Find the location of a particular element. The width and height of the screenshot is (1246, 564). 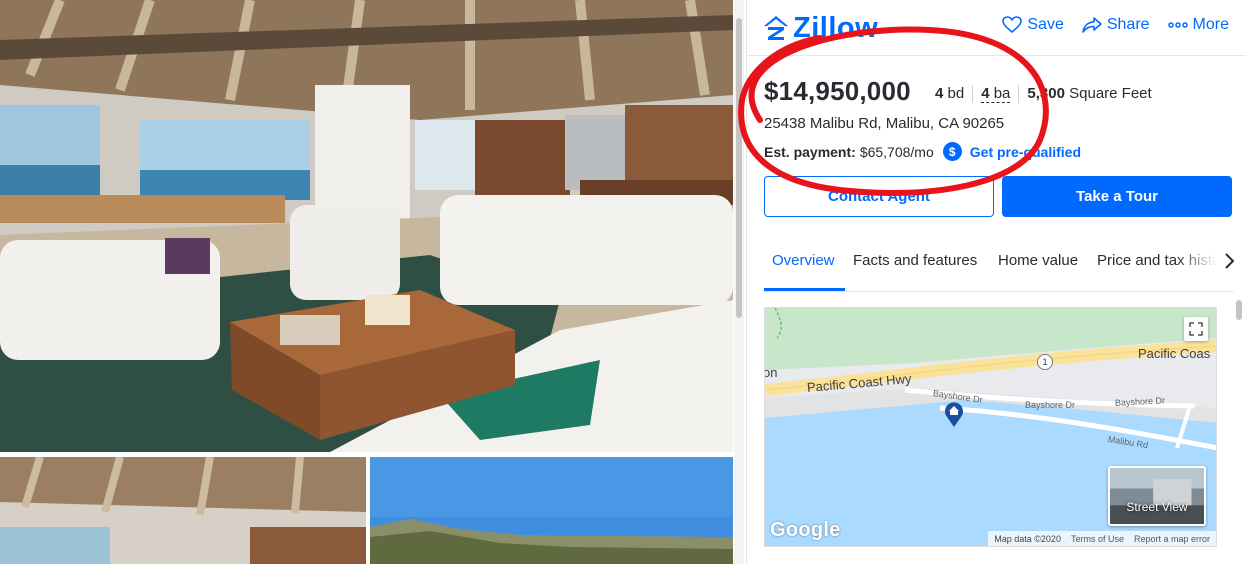

heart-icon is located at coordinates (1012, 25).